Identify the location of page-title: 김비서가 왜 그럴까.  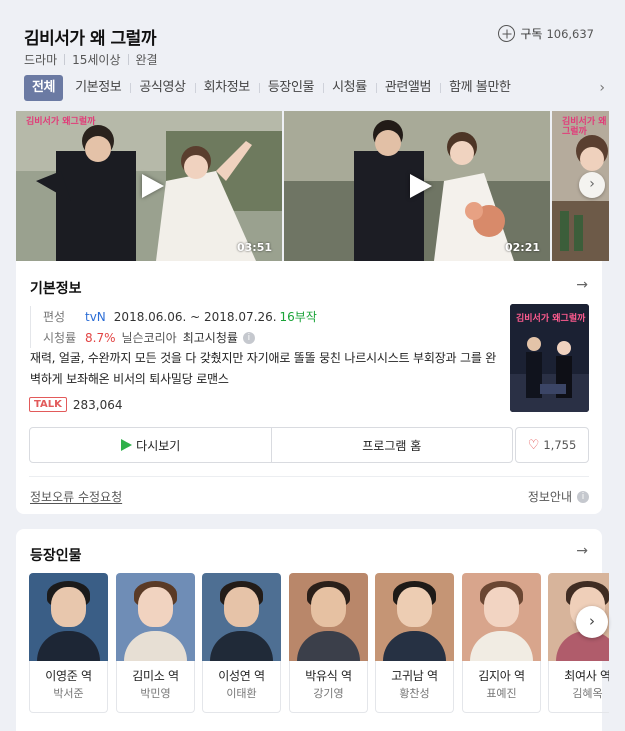
(90, 39).